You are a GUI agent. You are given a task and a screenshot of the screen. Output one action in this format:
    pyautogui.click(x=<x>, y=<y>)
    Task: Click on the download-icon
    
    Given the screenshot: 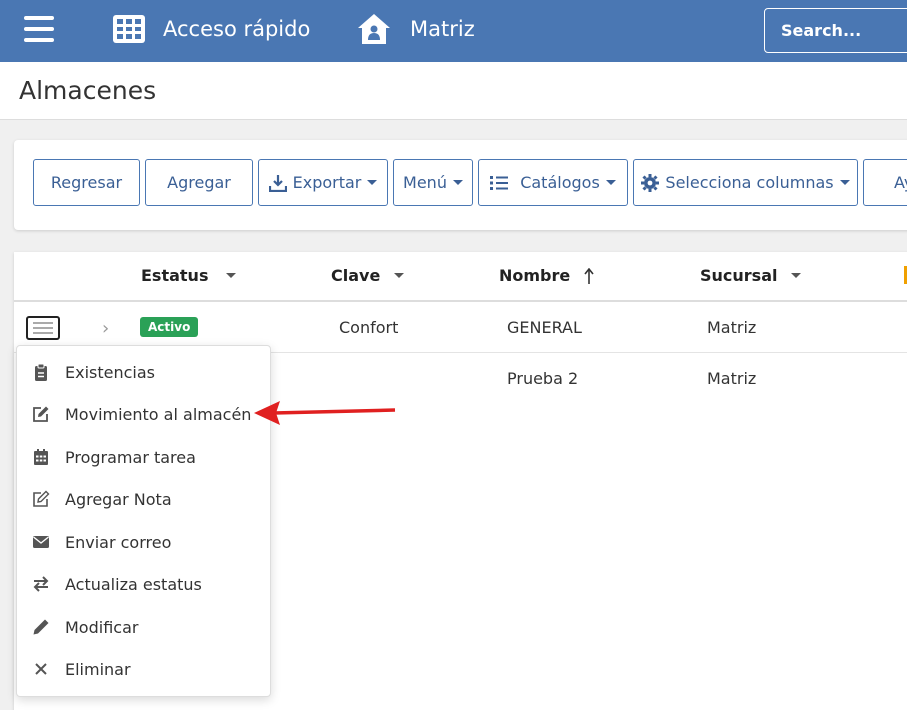 What is the action you would take?
    pyautogui.click(x=277, y=183)
    